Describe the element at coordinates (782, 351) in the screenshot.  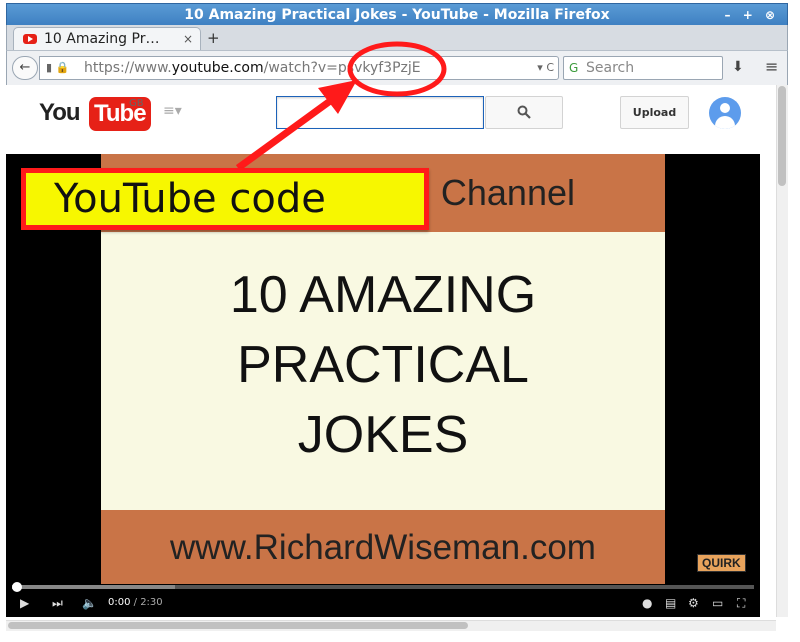
I see `vertical-scrollbar` at that location.